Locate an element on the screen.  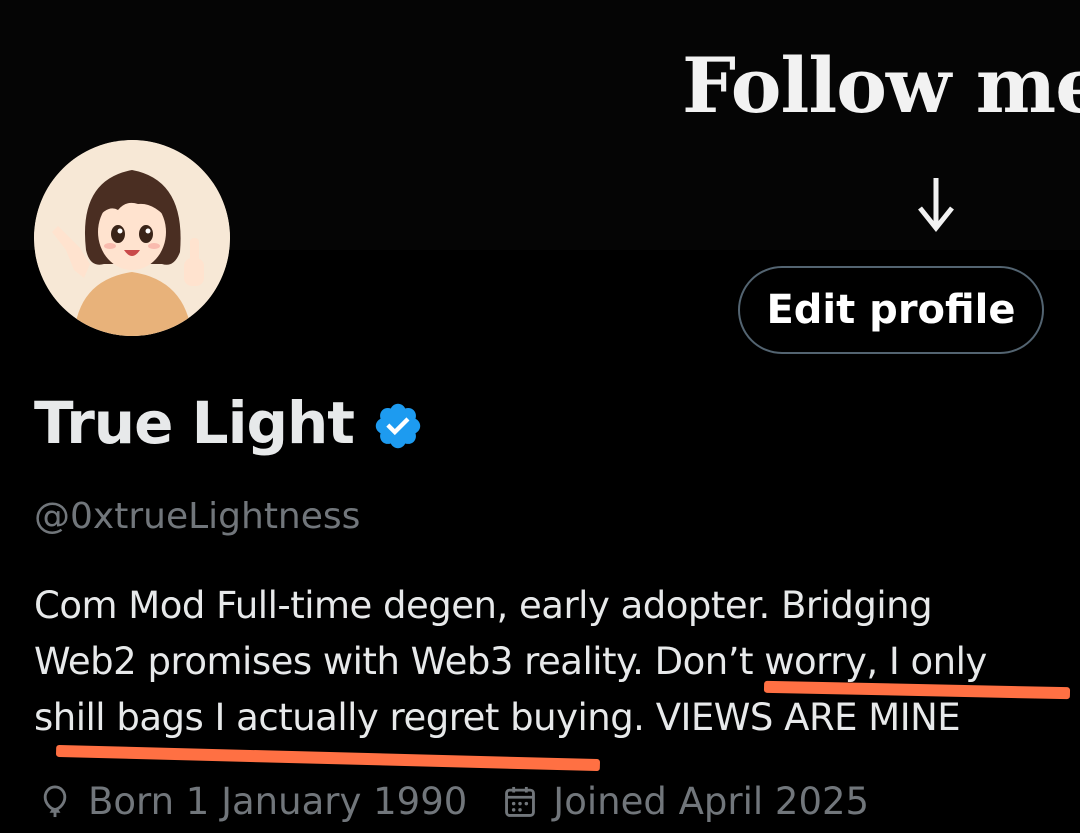
name-row: True Light is located at coordinates (229, 423).